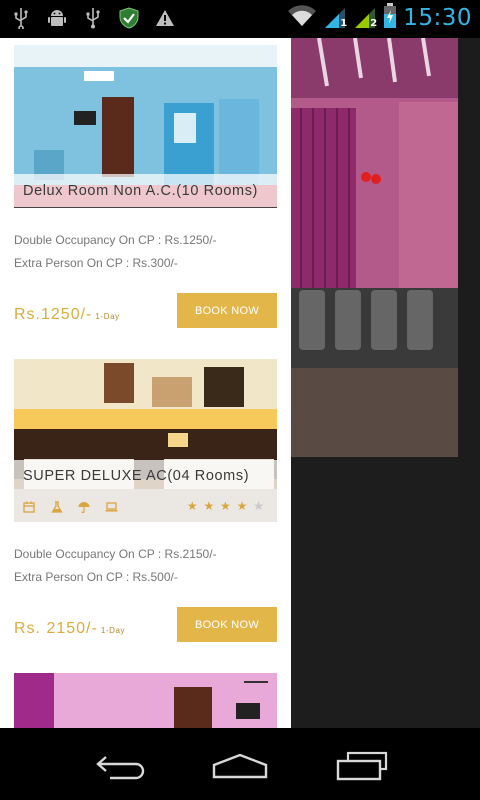  What do you see at coordinates (29, 507) in the screenshot?
I see `calendar-icon` at bounding box center [29, 507].